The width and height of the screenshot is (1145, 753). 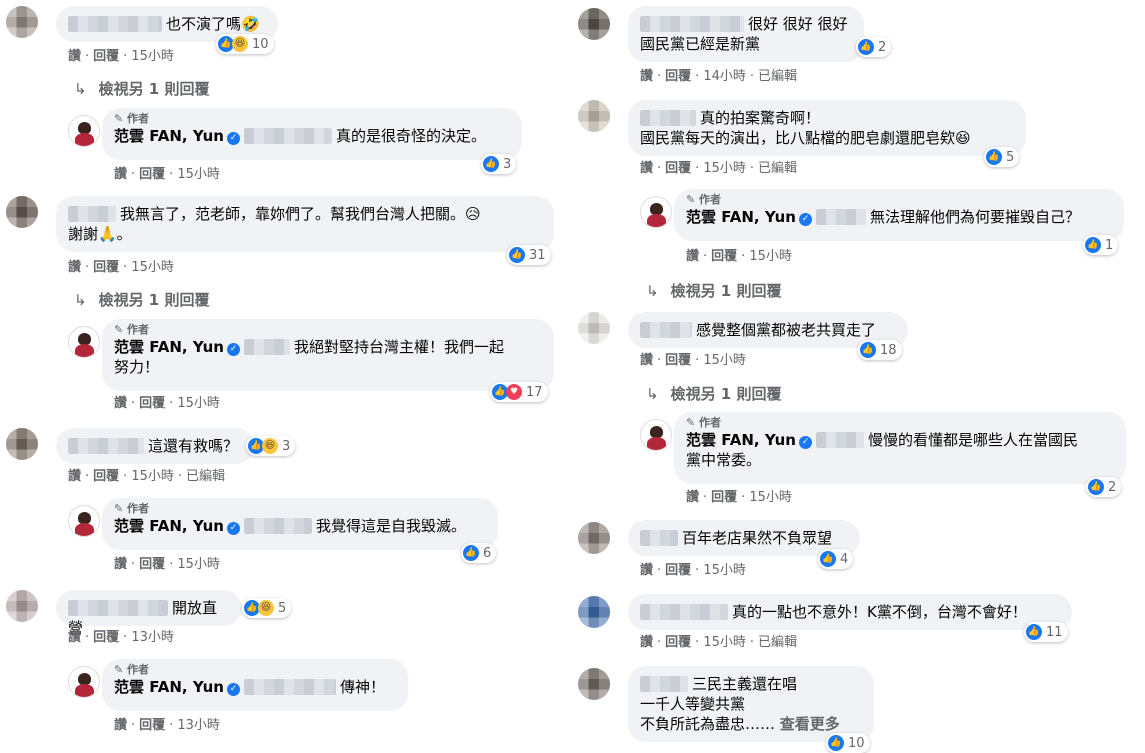 I want to click on reaction-count: 👍 😆 3, so click(x=271, y=446).